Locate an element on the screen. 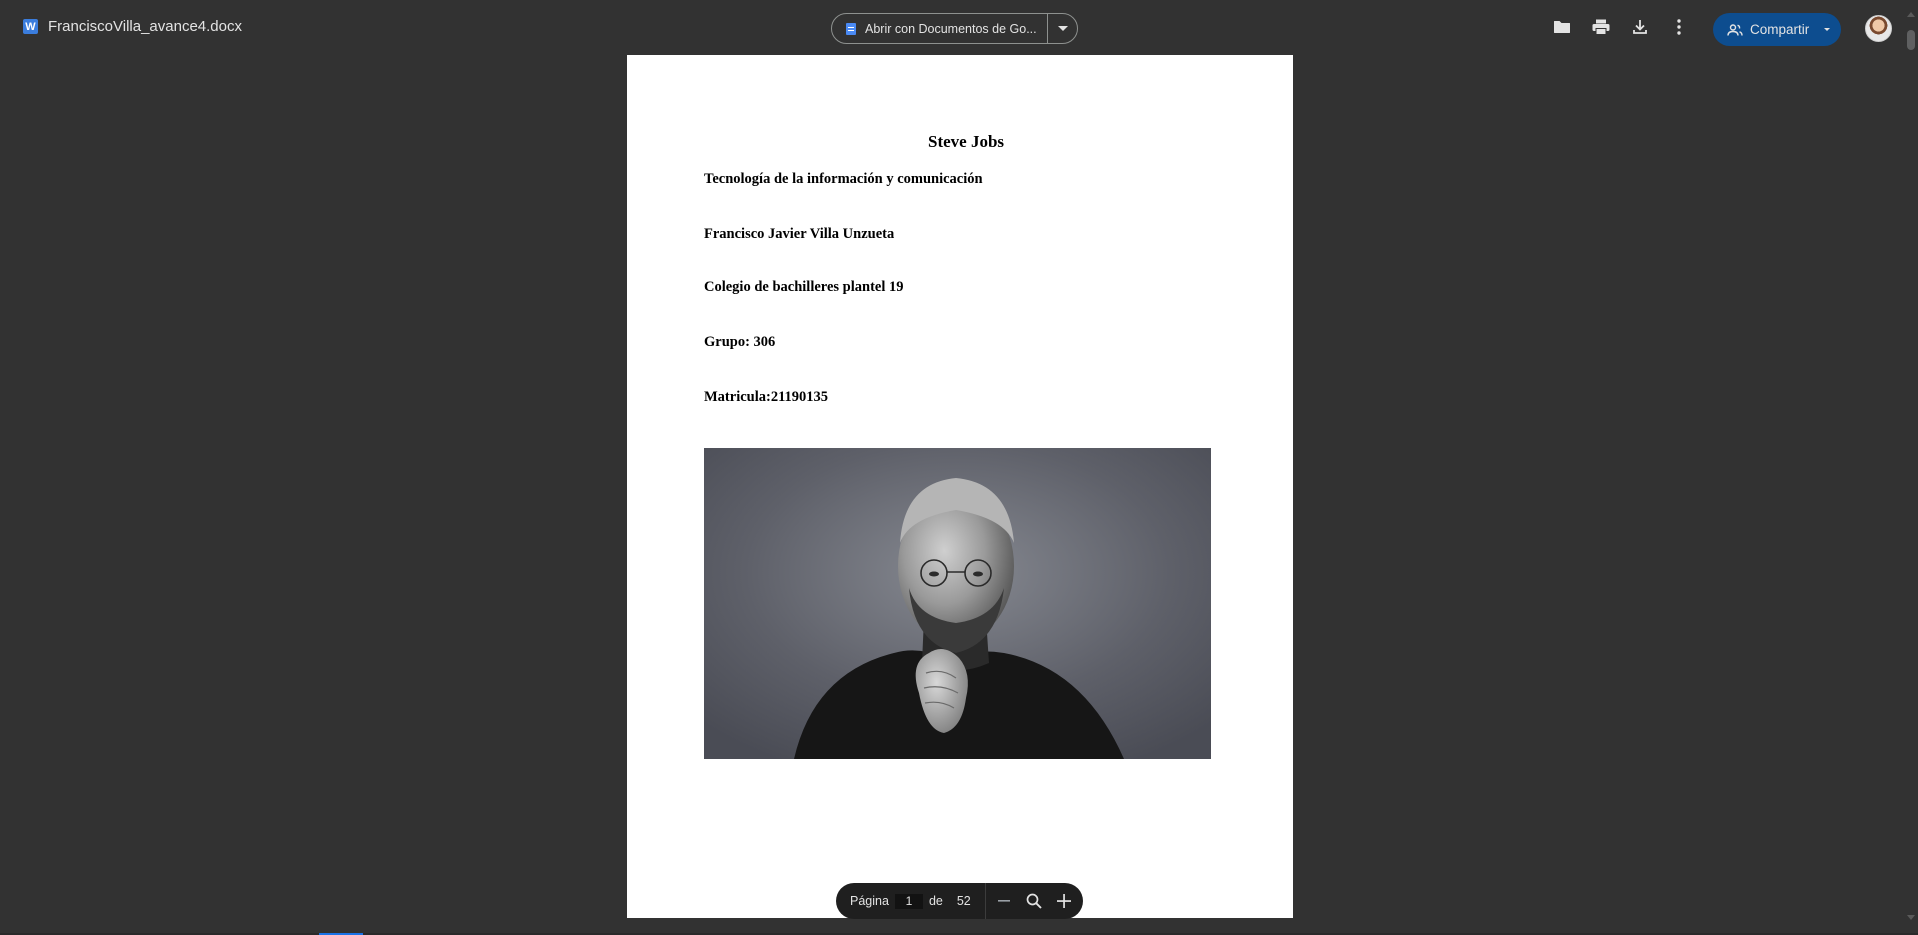 Image resolution: width=1918 pixels, height=935 pixels. document-line: Francisco Javier Villa Unzueta is located at coordinates (799, 234).